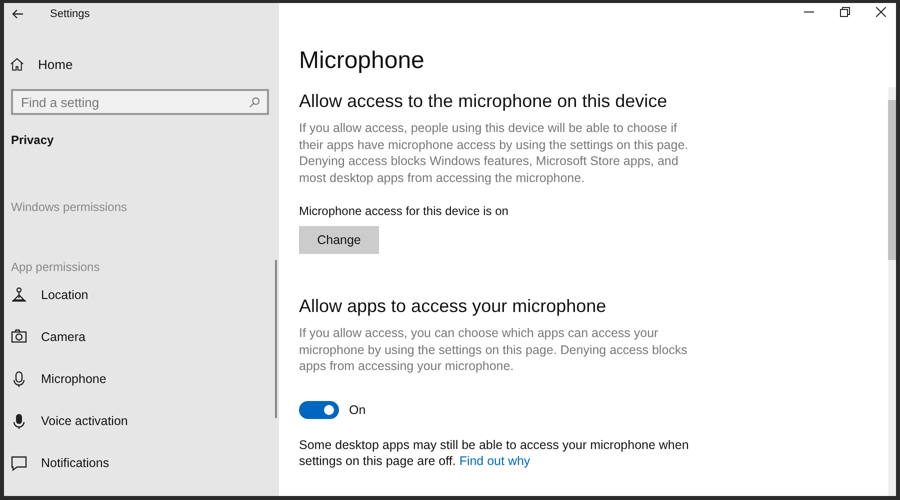 The image size is (900, 500). Describe the element at coordinates (141, 379) in the screenshot. I see `sidebar-item: Microphone` at that location.